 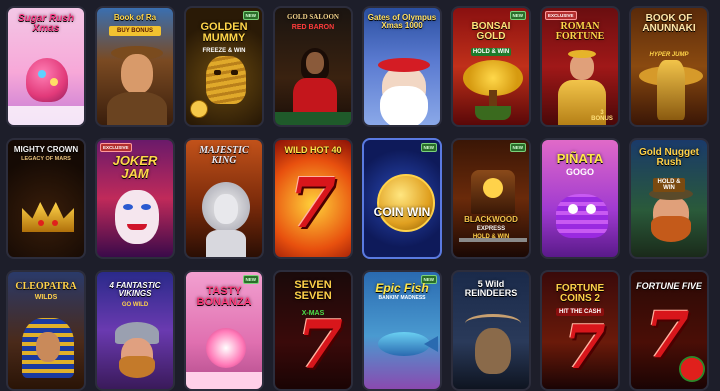 What do you see at coordinates (493, 351) in the screenshot?
I see `reindeer-icon` at bounding box center [493, 351].